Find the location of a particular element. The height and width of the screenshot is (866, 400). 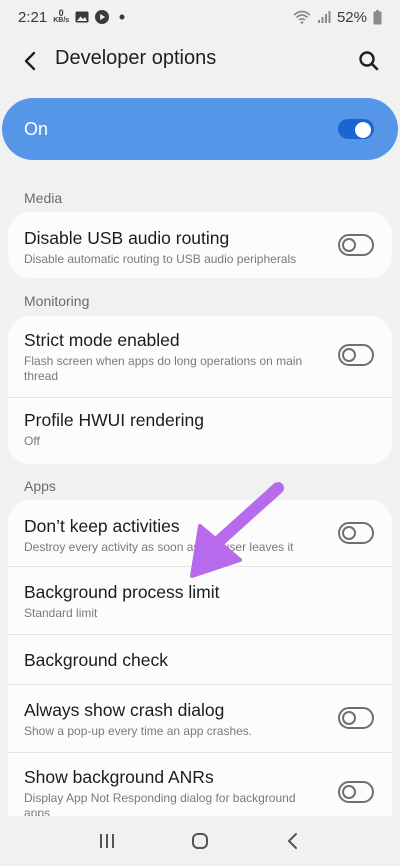

section-label-monitoring: Monitoring is located at coordinates (57, 301).